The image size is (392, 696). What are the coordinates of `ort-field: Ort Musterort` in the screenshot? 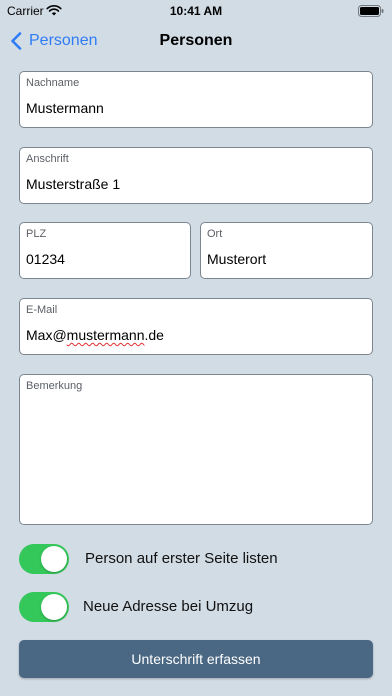 It's located at (286, 250).